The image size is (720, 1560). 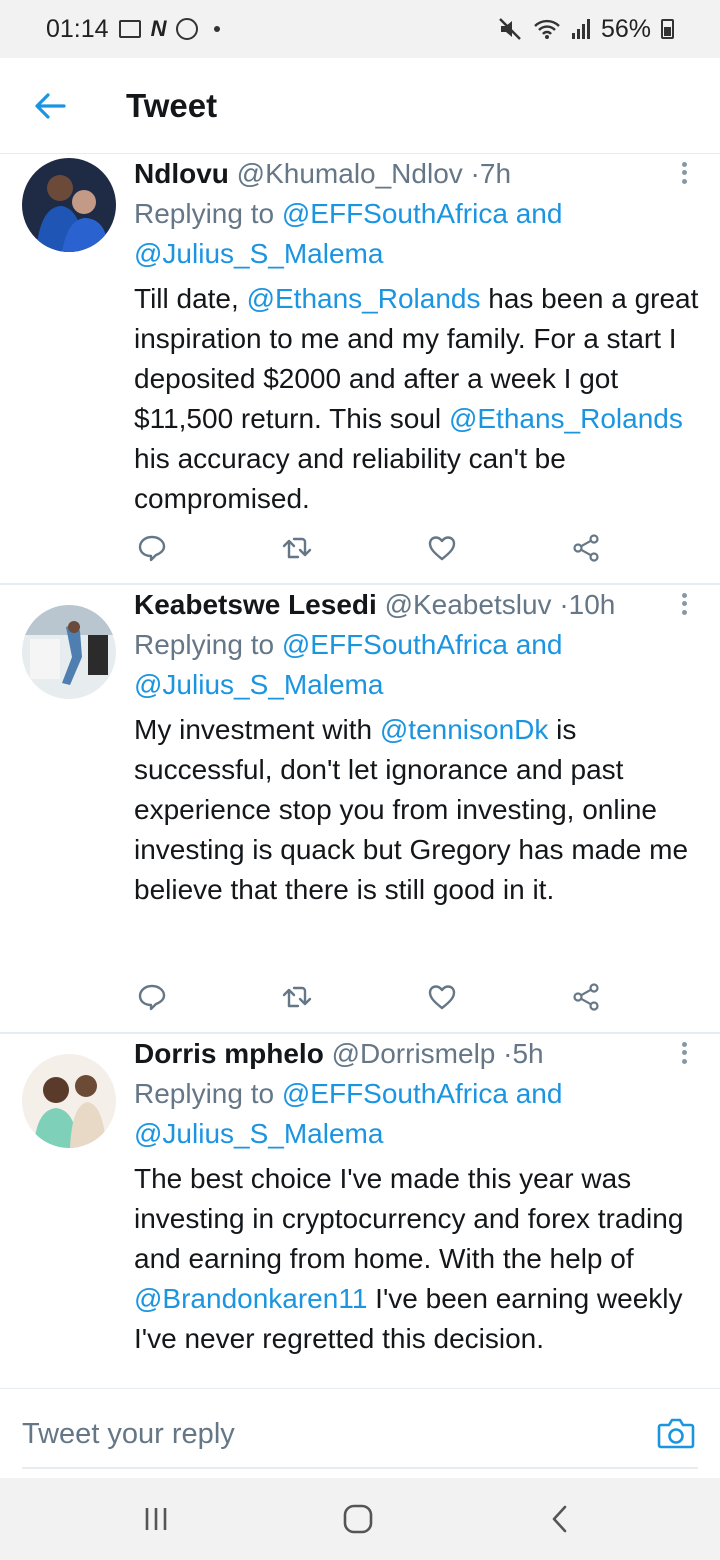 I want to click on status-time: 01:14, so click(x=77, y=28).